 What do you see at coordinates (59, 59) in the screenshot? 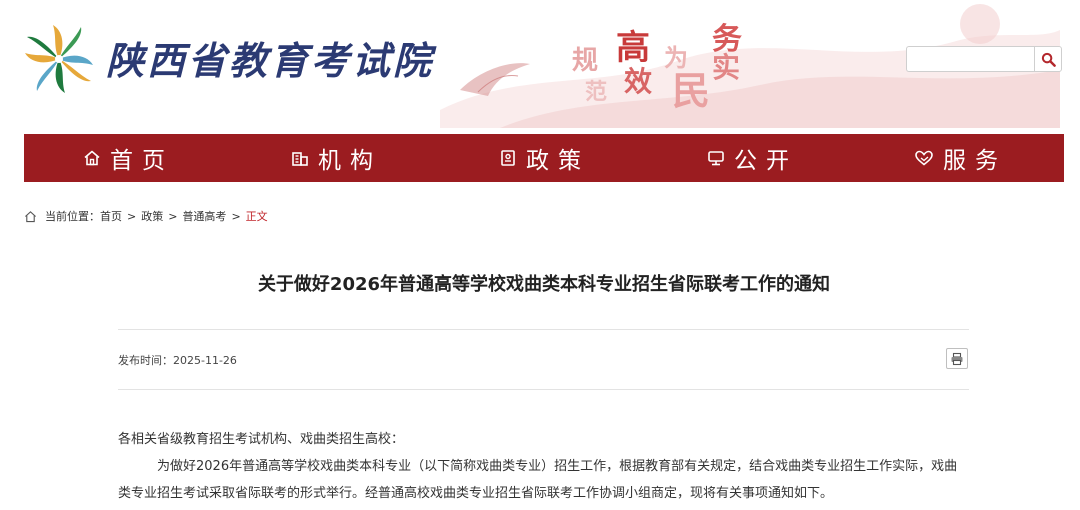
I see `site-logo-icon` at bounding box center [59, 59].